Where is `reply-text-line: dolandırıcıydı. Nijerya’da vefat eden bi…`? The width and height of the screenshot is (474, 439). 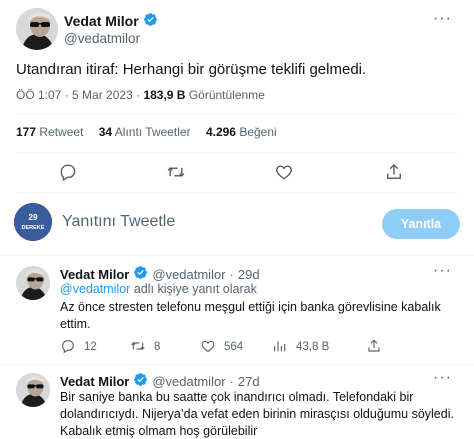
reply-text-line: dolandırıcıydı. Nijerya’da vefat eden bi… is located at coordinates (257, 414).